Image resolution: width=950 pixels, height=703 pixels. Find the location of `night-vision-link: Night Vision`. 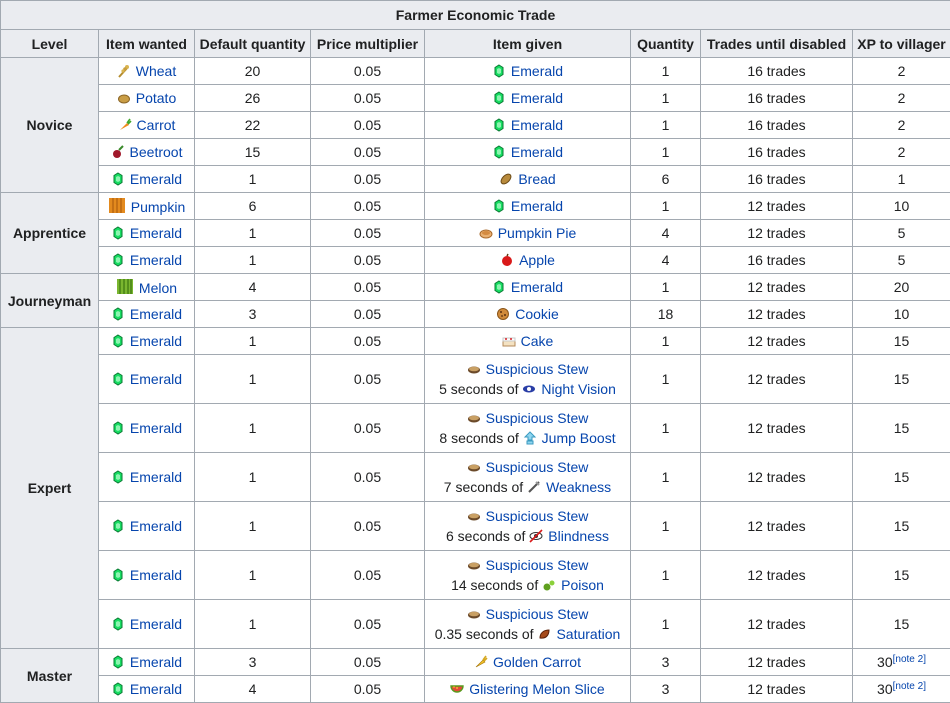

night-vision-link: Night Vision is located at coordinates (578, 389).